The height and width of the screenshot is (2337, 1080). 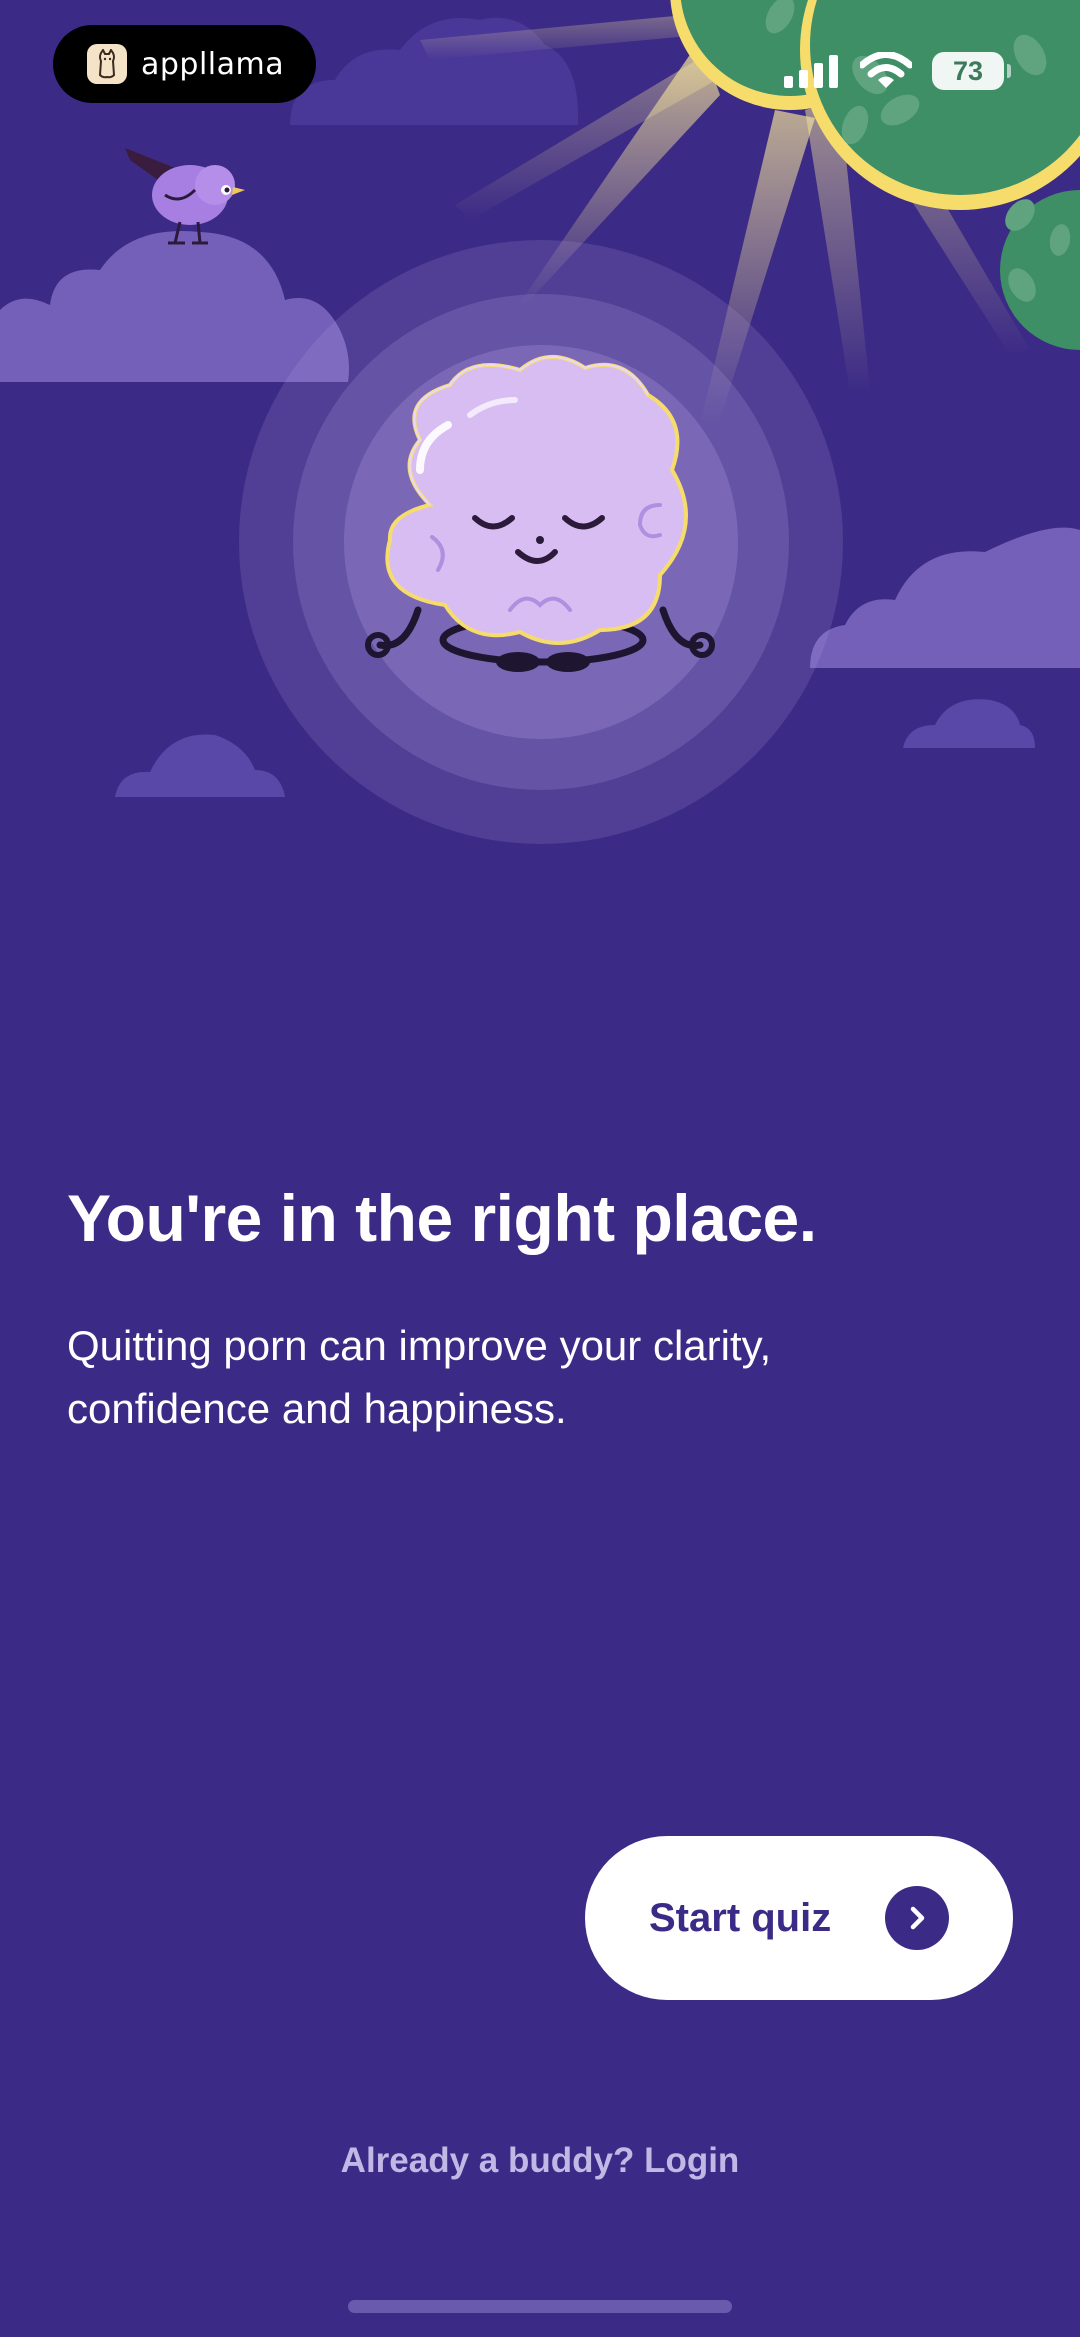 I want to click on cellular-signal-icon, so click(x=811, y=71).